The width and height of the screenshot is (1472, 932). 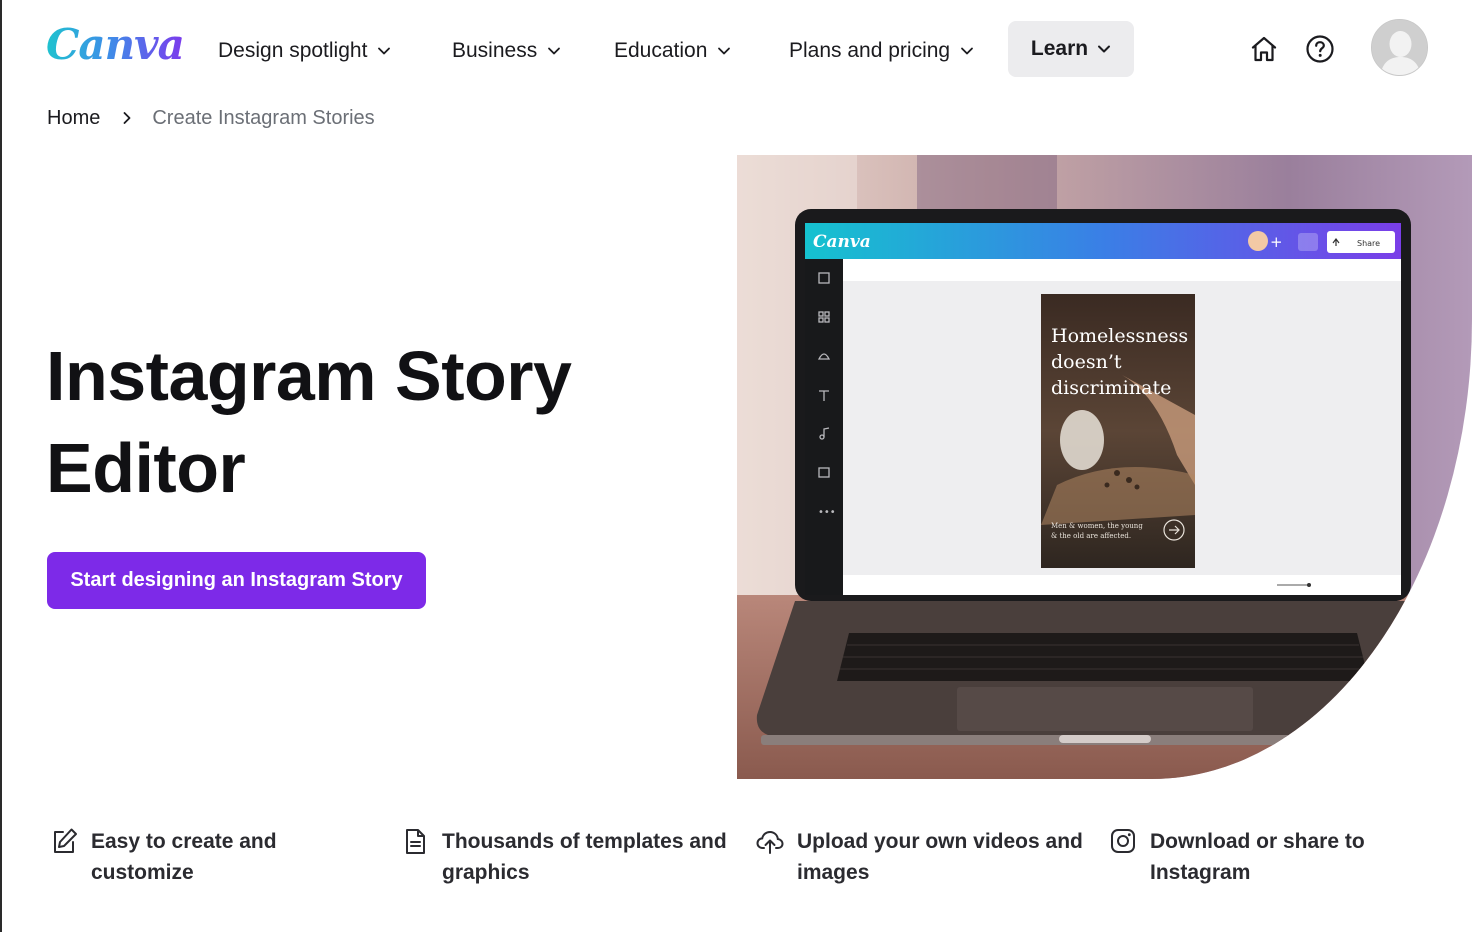 I want to click on feature-text-line-2: Instagram, so click(x=1200, y=872).